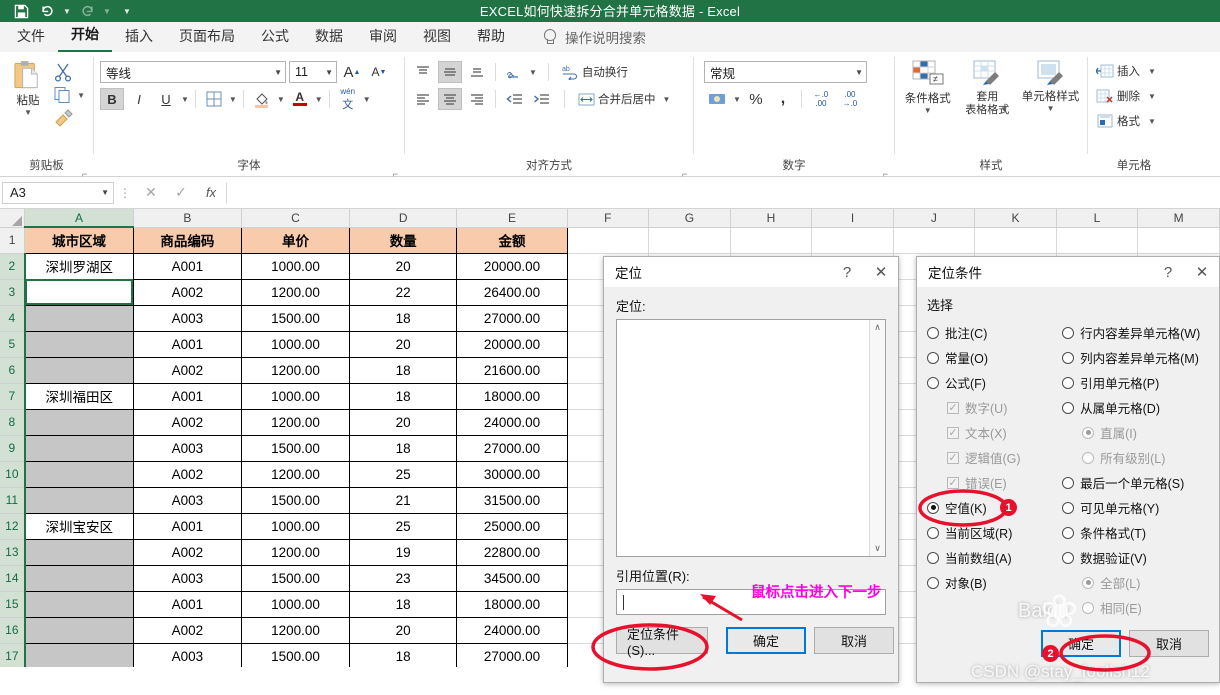  What do you see at coordinates (187, 474) in the screenshot?
I see `cell-B10: A002` at bounding box center [187, 474].